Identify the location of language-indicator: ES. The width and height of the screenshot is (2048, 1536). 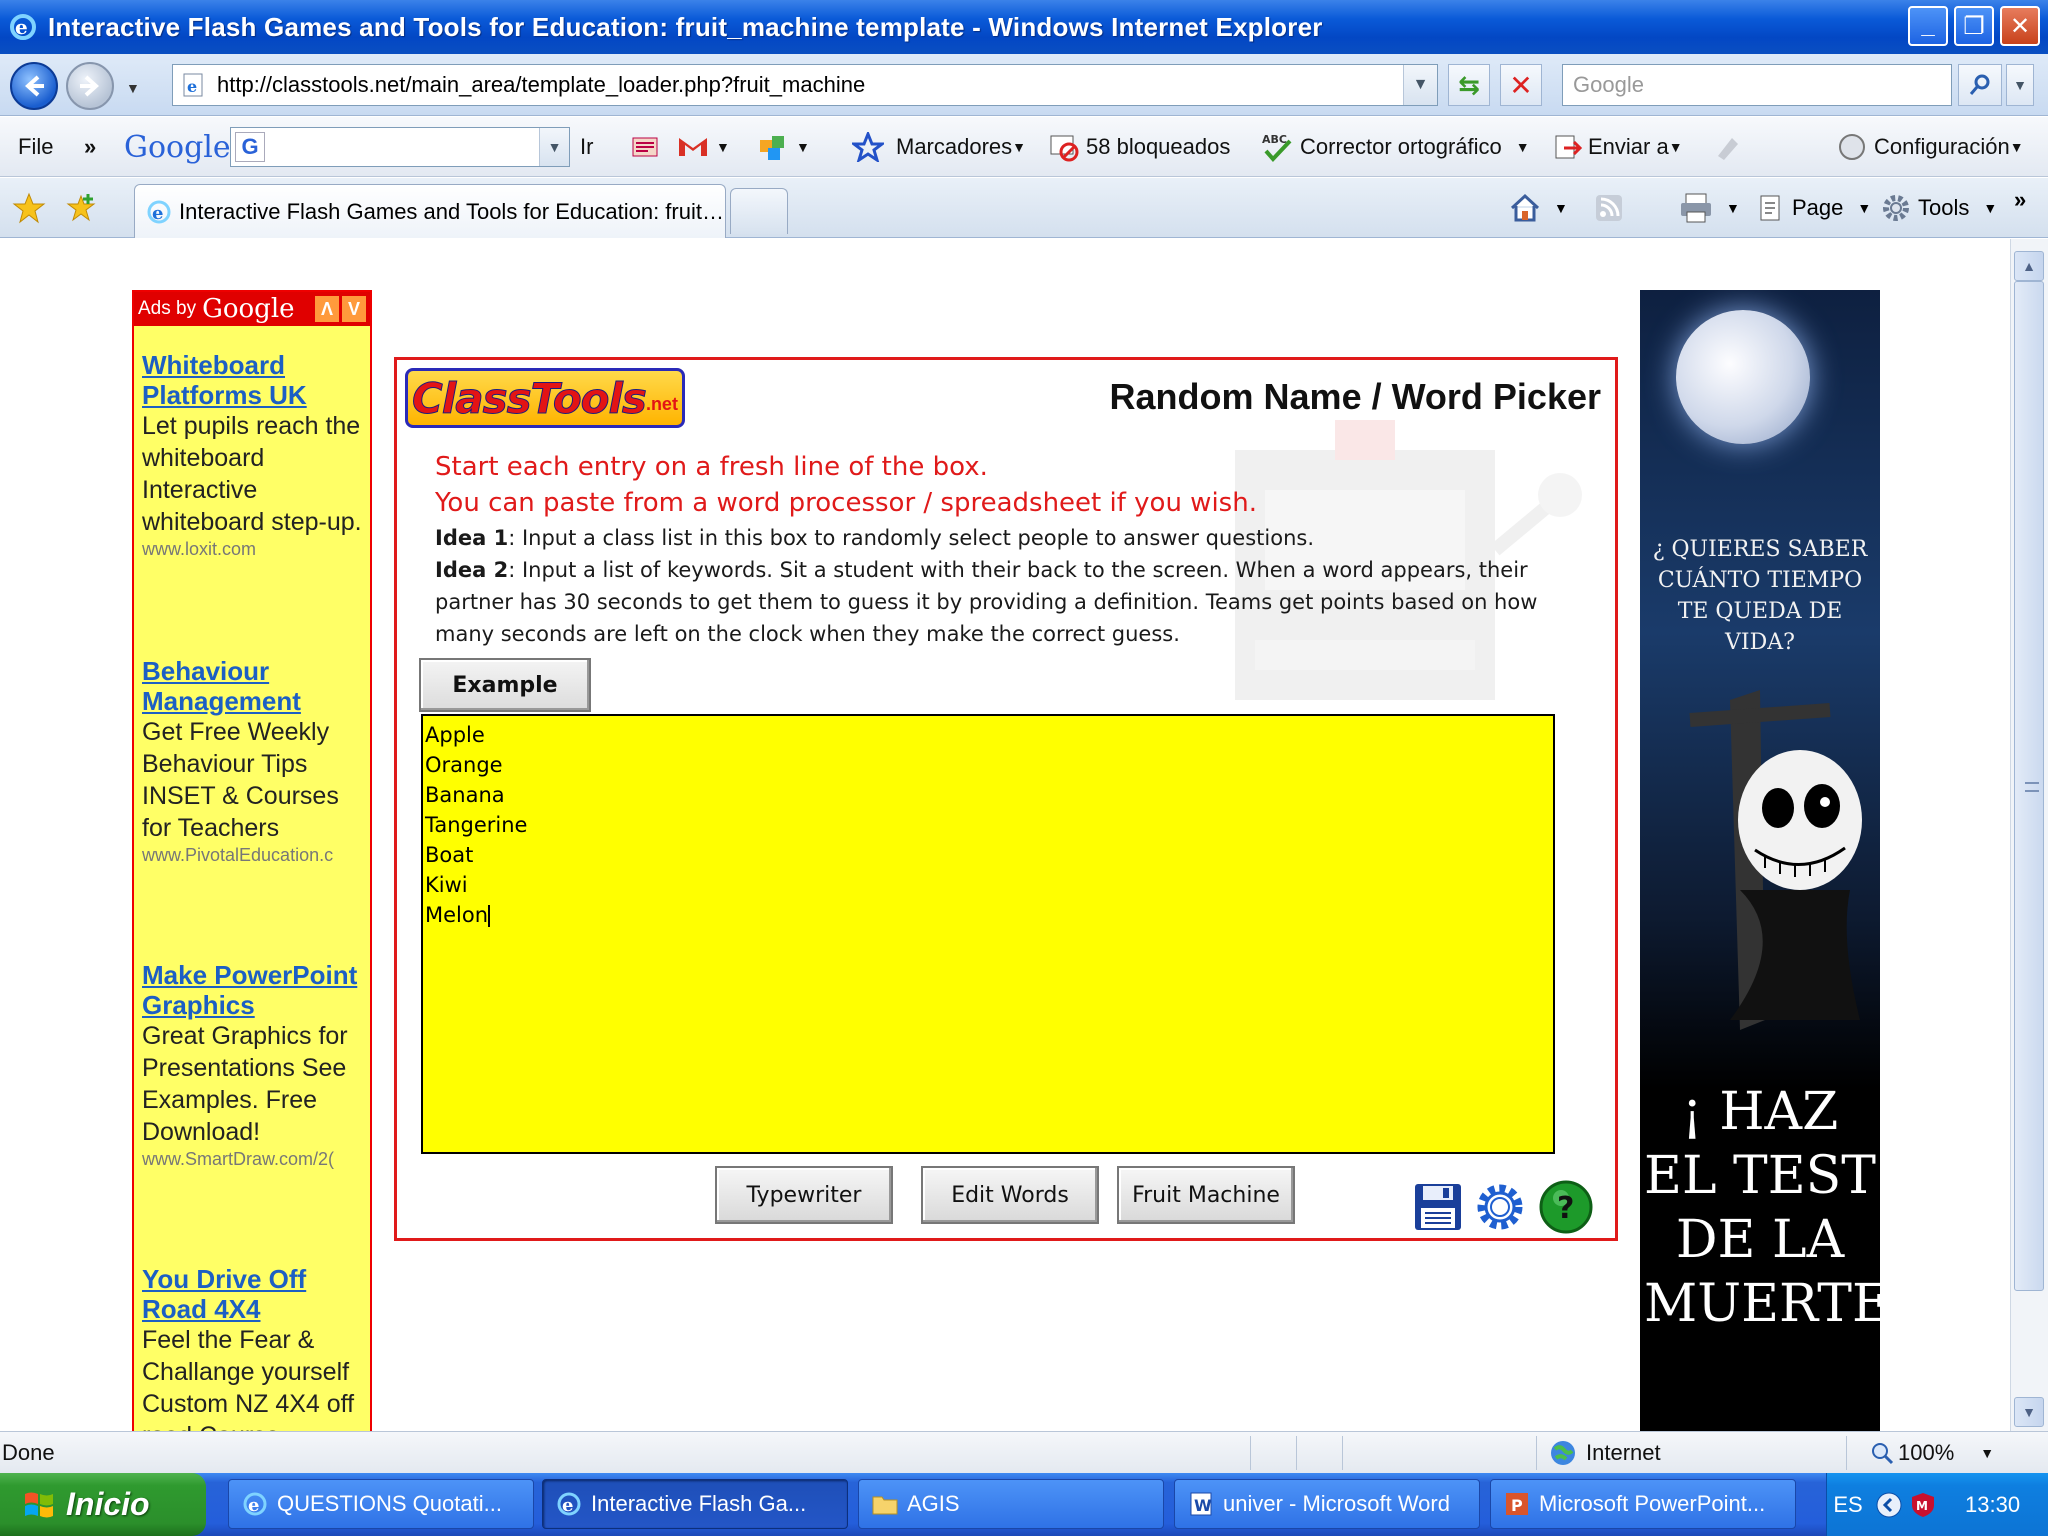
(1848, 1504).